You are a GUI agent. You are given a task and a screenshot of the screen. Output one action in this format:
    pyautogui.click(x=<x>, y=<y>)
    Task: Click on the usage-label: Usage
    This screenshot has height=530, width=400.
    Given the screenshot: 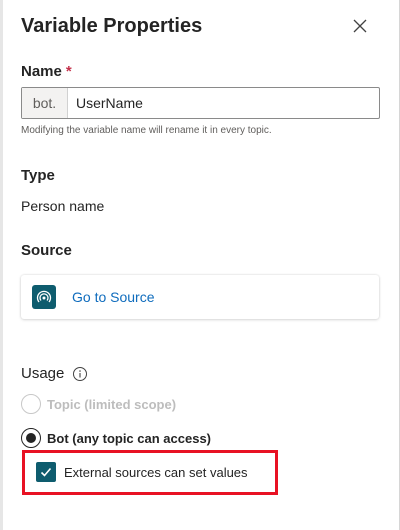 What is the action you would take?
    pyautogui.click(x=43, y=373)
    